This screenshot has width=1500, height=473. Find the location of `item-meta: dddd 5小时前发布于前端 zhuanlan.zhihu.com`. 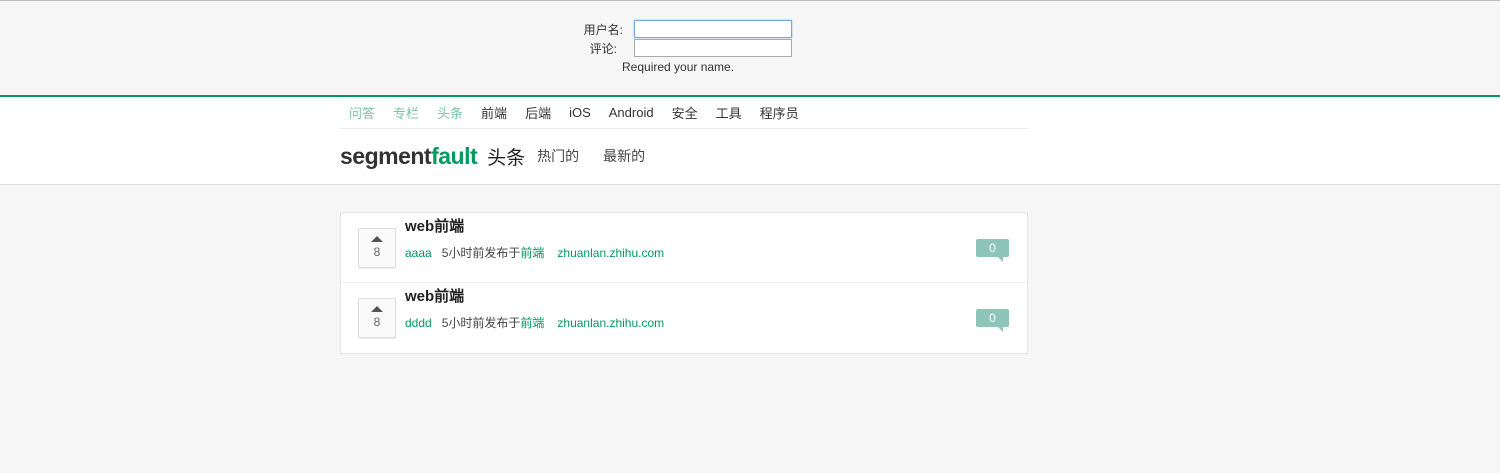

item-meta: dddd 5小时前发布于前端 zhuanlan.zhihu.com is located at coordinates (534, 322).